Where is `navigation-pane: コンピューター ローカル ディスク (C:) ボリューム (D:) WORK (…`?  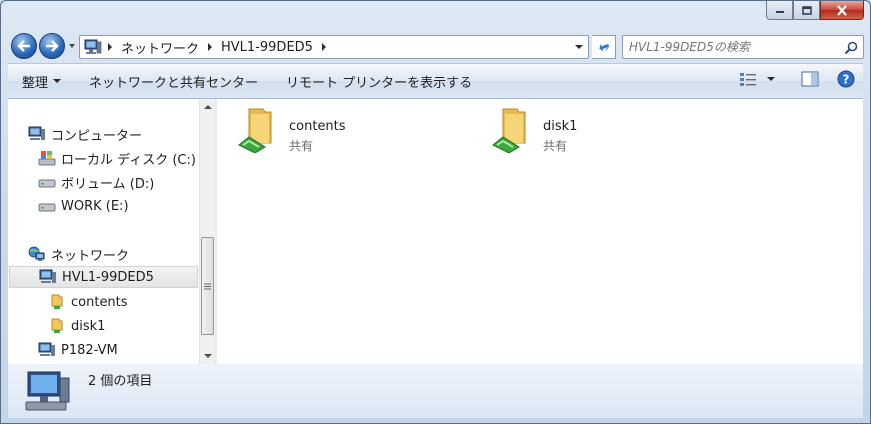
navigation-pane: コンピューター ローカル ディスク (C:) ボリューム (D:) WORK (… is located at coordinates (111, 231).